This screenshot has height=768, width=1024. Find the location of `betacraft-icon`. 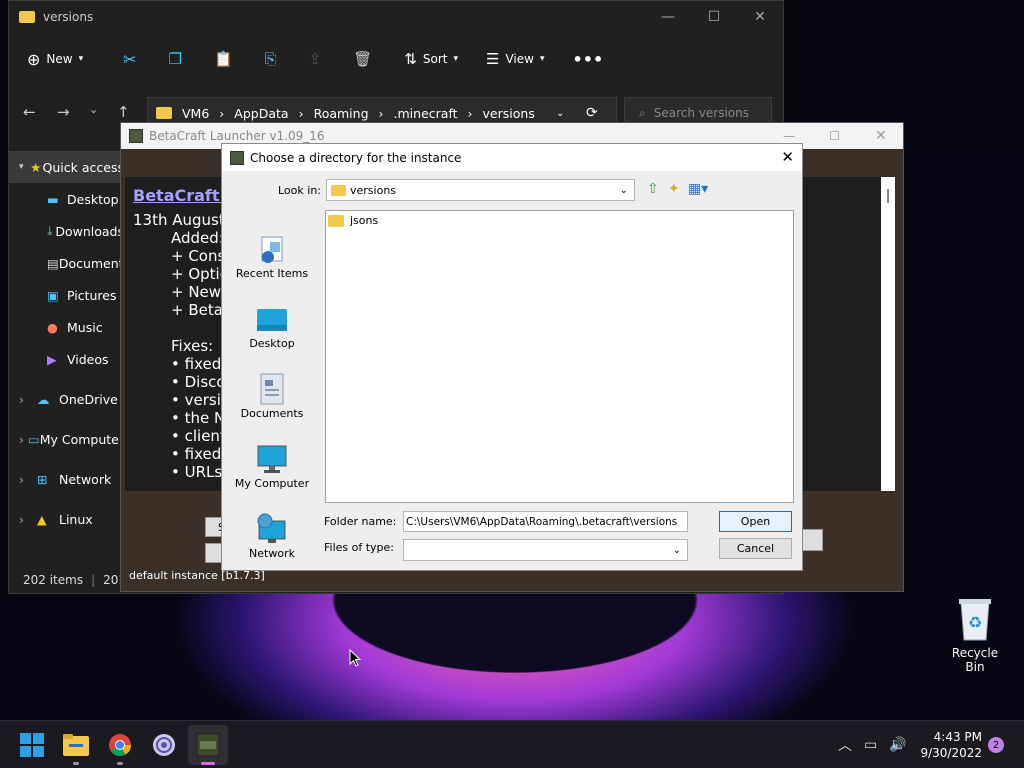

betacraft-icon is located at coordinates (136, 136).